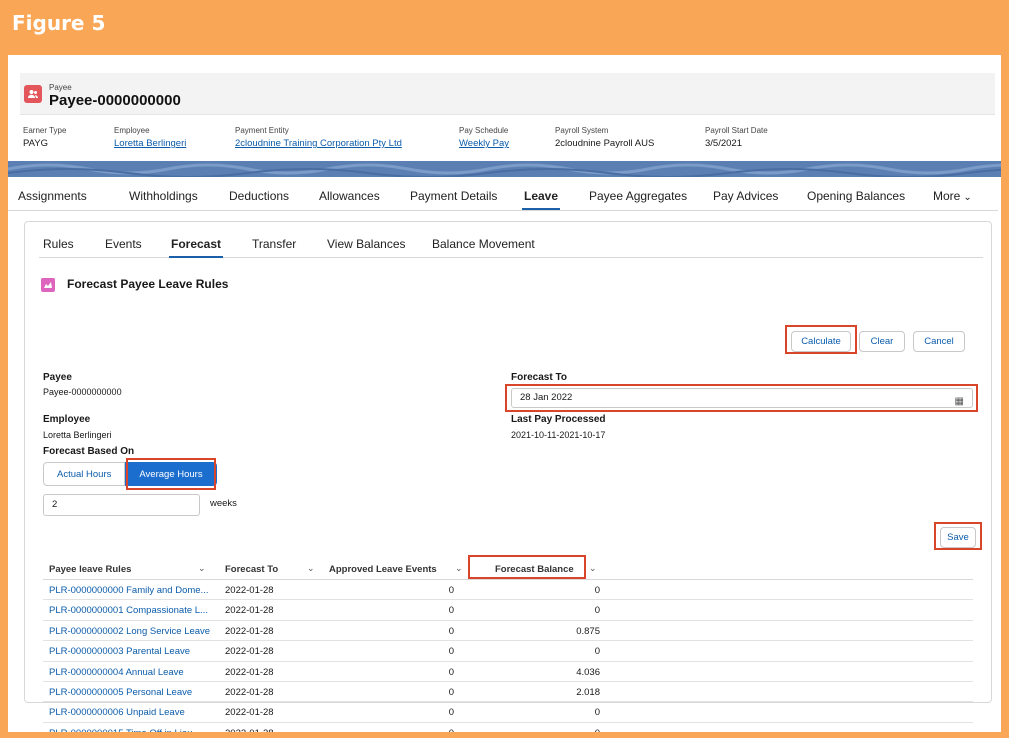 Image resolution: width=1009 pixels, height=738 pixels. Describe the element at coordinates (48, 285) in the screenshot. I see `forecast-section-icon` at that location.